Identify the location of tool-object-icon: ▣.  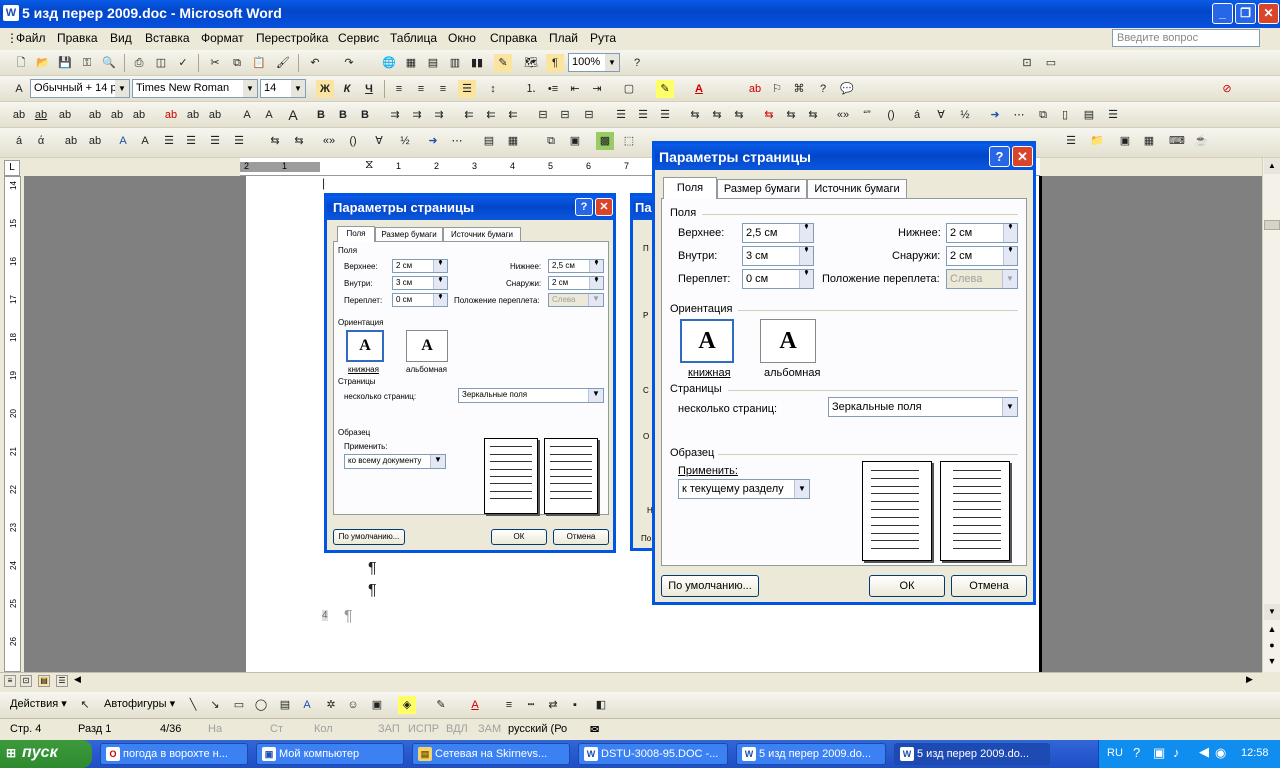
(1125, 141).